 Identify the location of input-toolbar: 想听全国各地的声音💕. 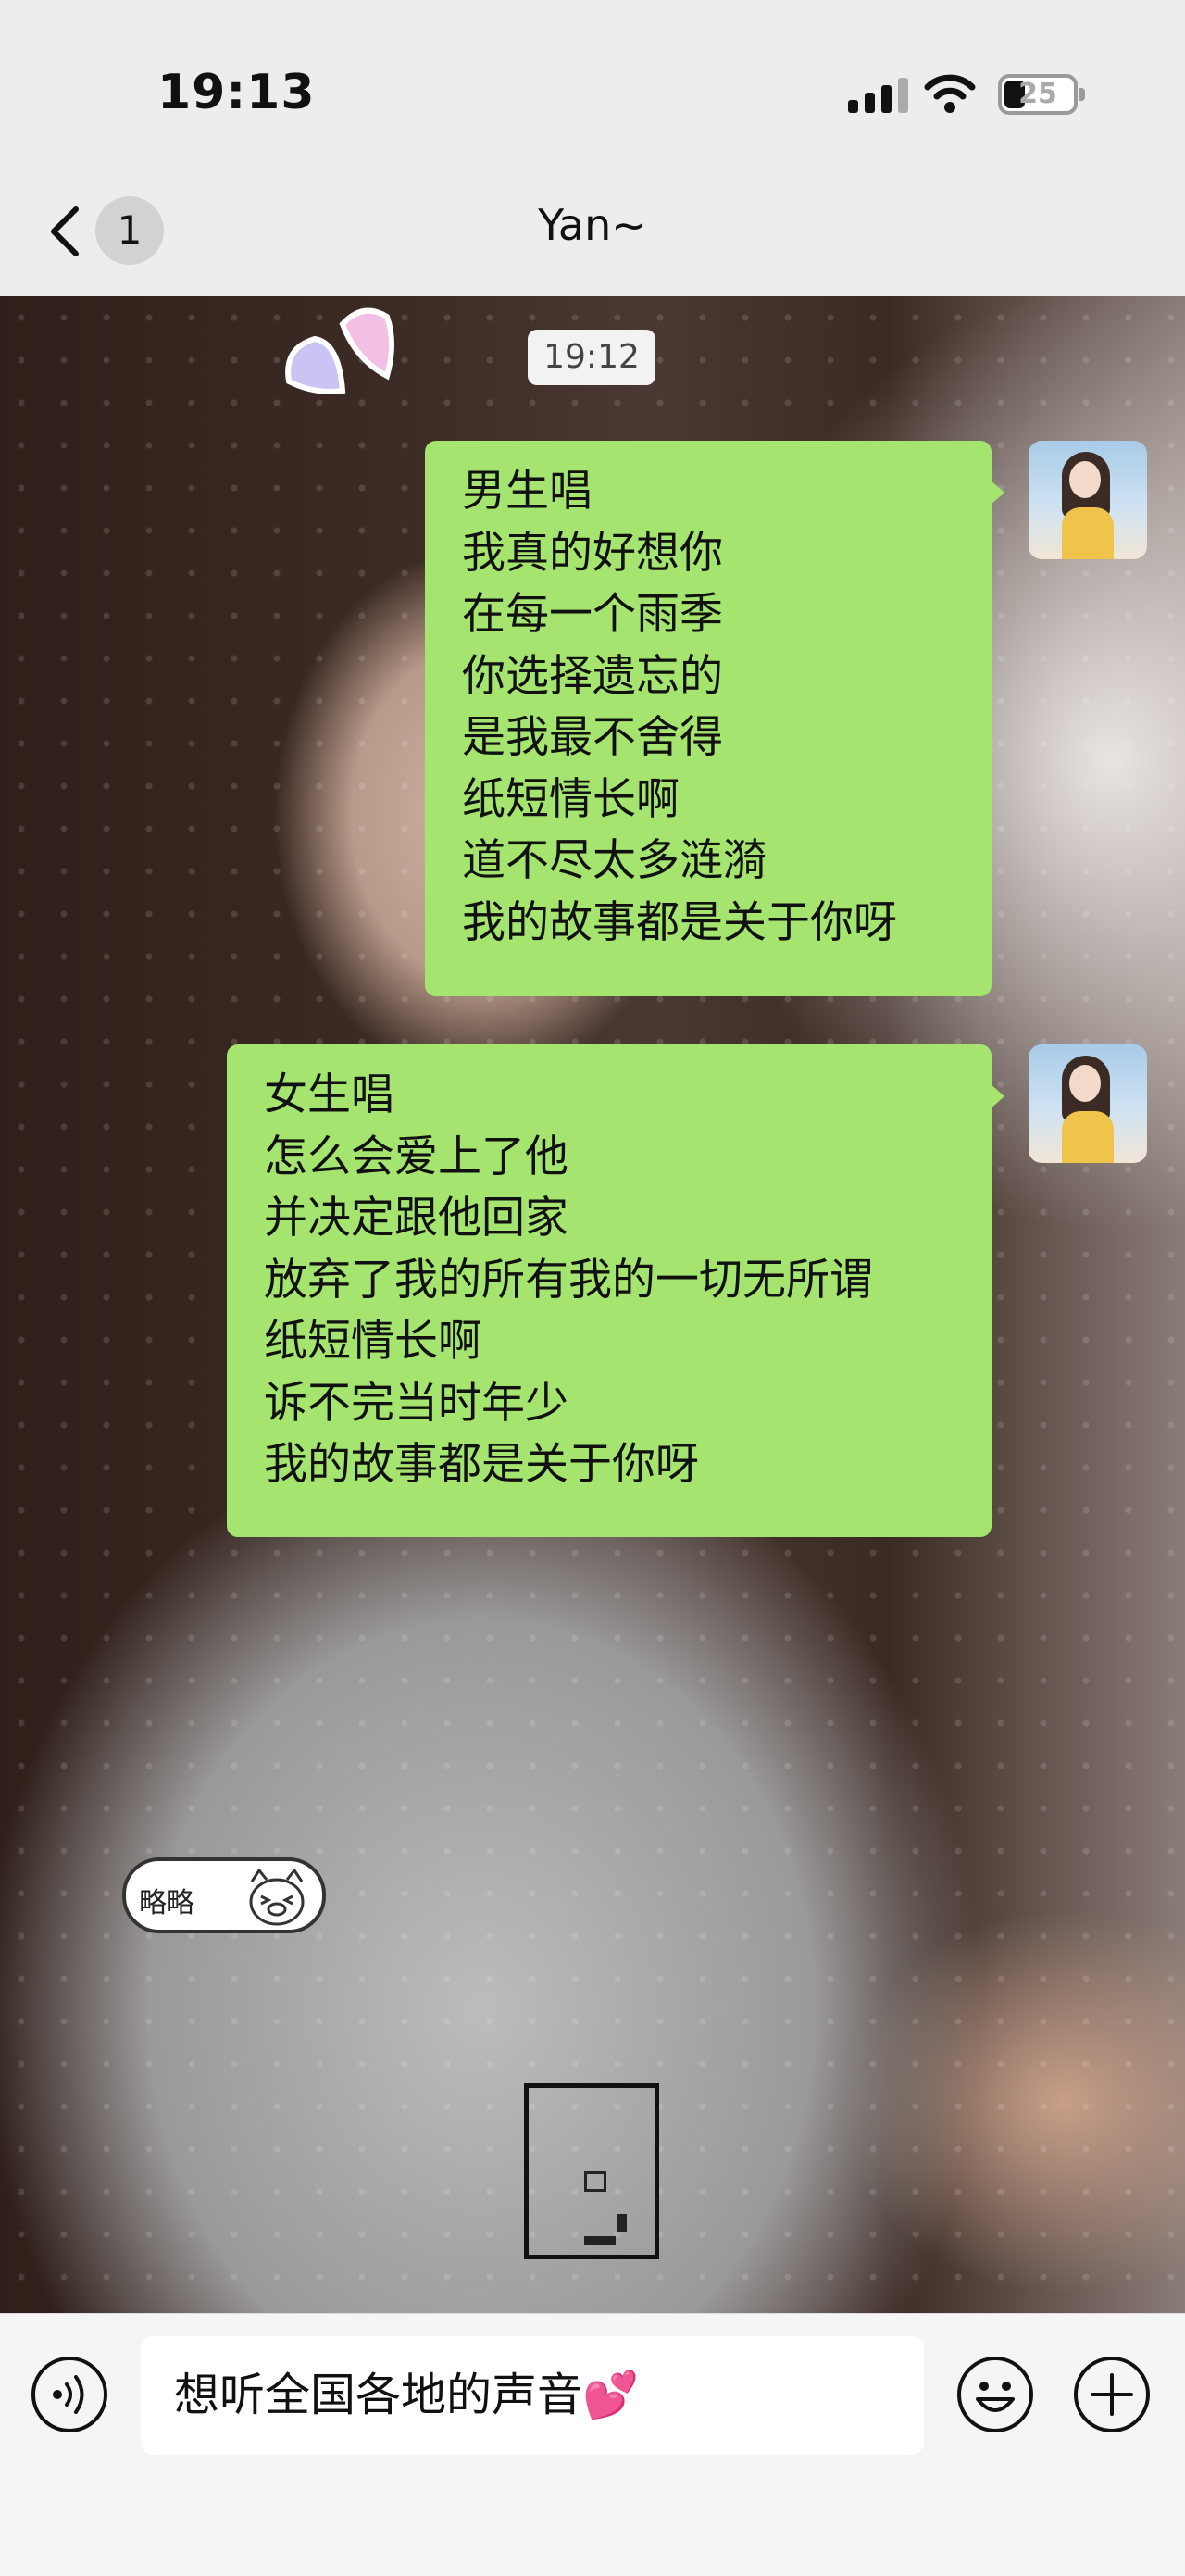
(592, 2444).